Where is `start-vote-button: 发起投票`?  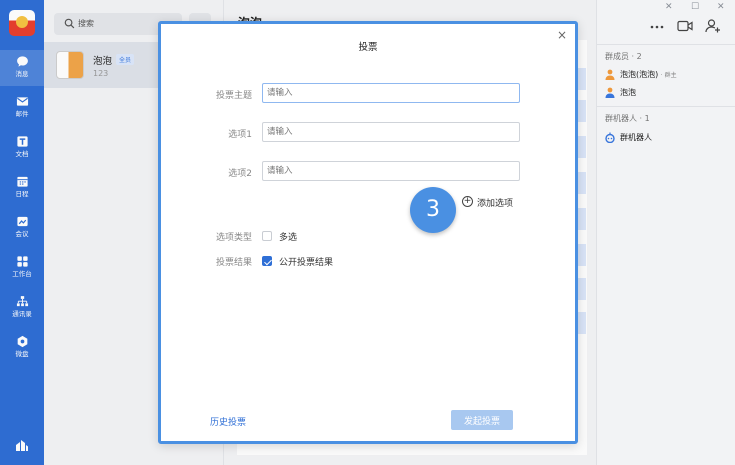
start-vote-button: 发起投票 is located at coordinates (482, 420).